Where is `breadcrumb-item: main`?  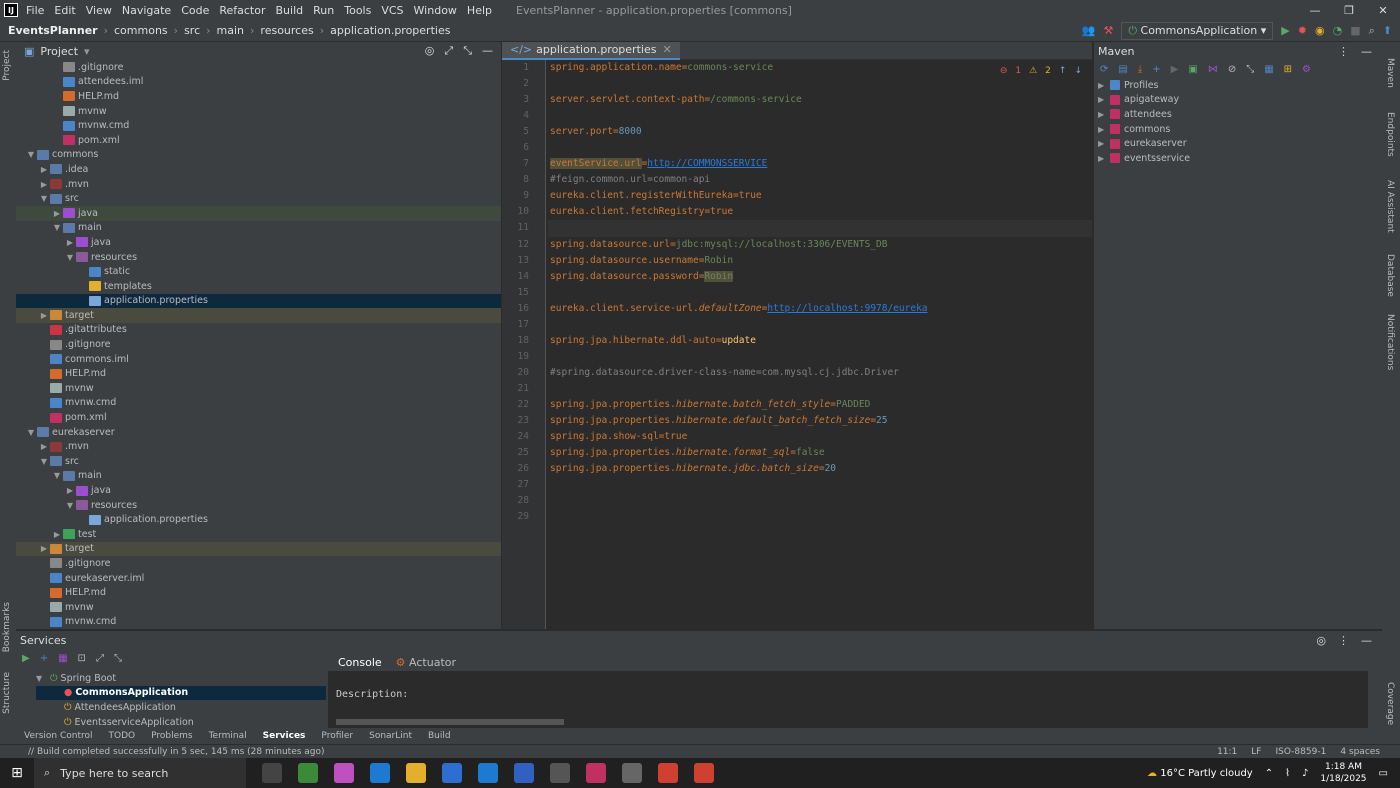
breadcrumb-item: main is located at coordinates (230, 30).